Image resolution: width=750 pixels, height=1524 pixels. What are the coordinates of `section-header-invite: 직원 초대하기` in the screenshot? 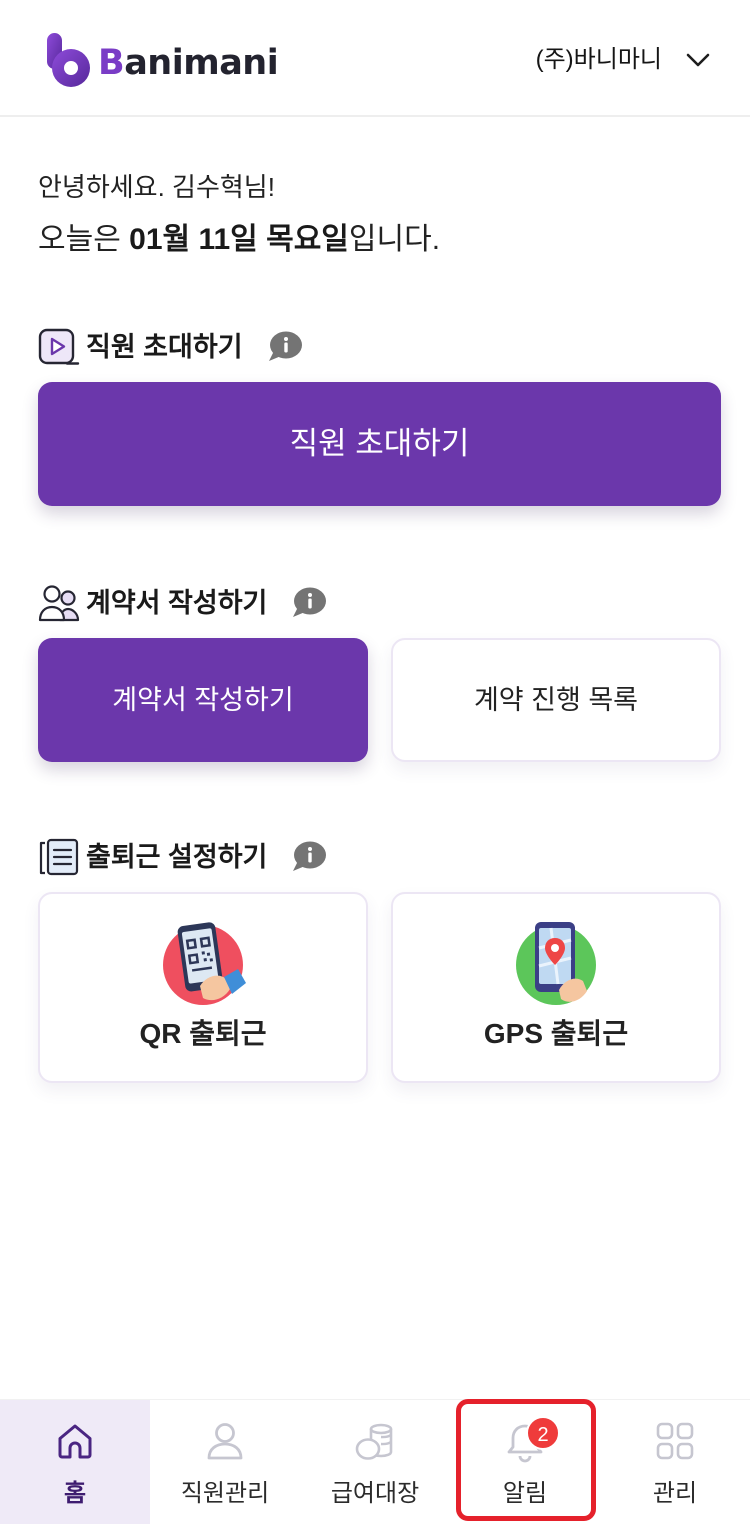 It's located at (170, 347).